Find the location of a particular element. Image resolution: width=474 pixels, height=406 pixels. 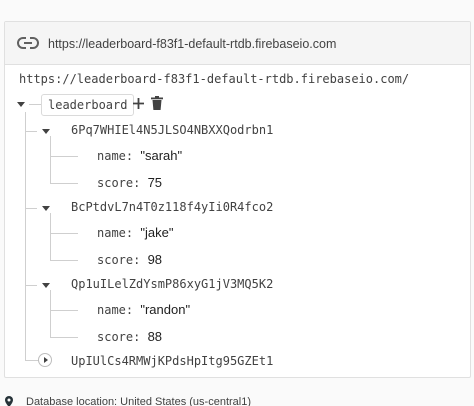

expand-entry-caret-icon is located at coordinates (45, 360).